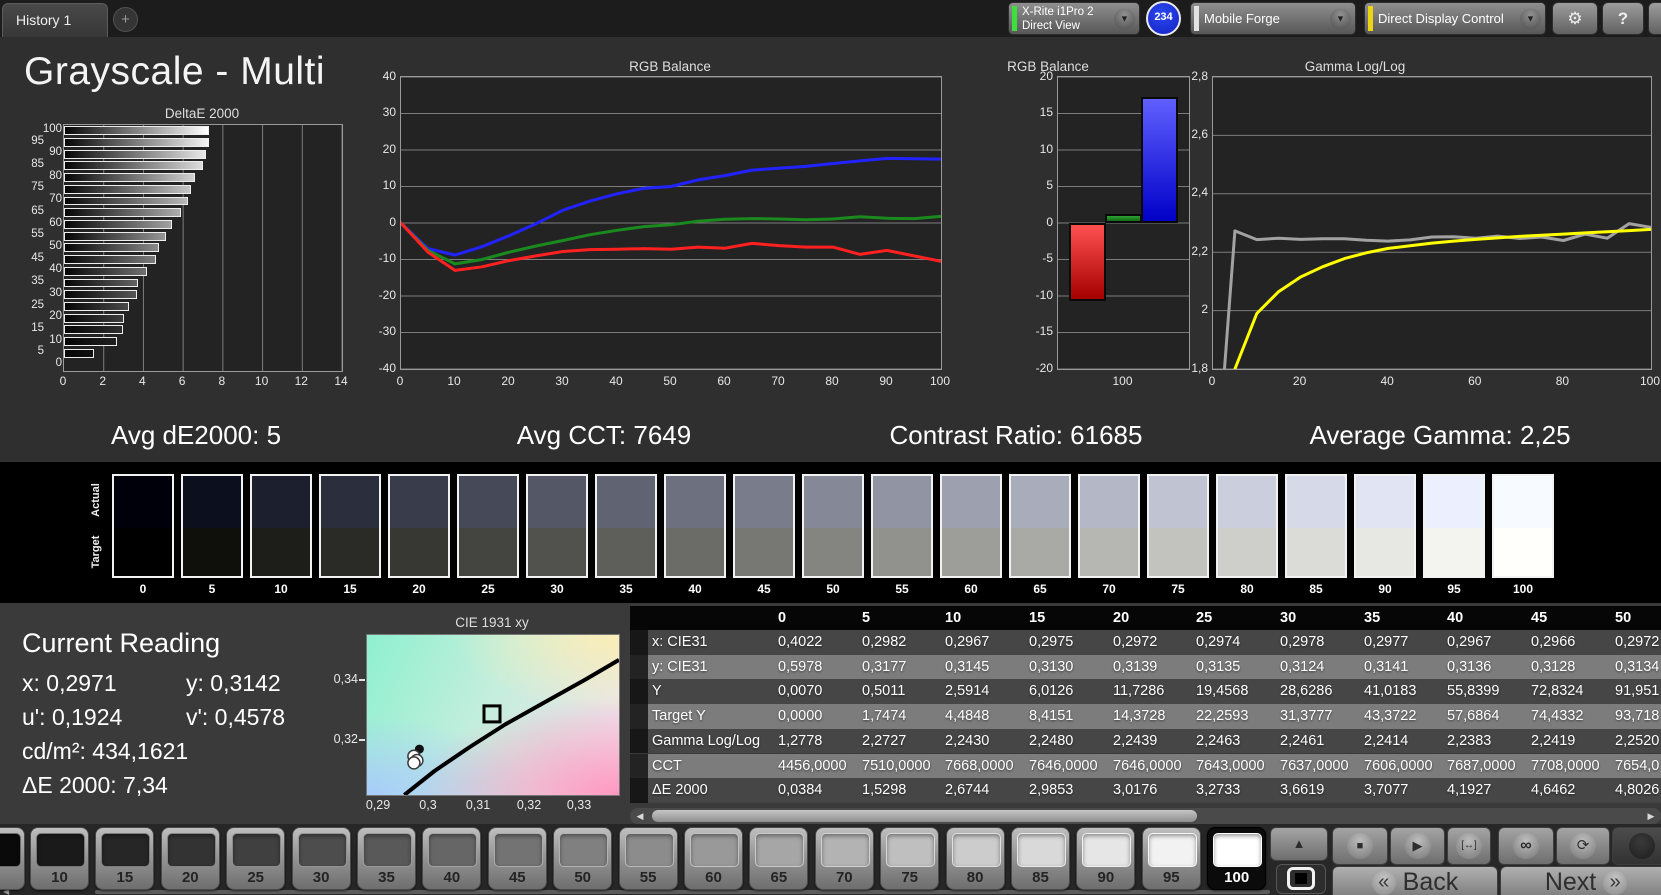 The image size is (1661, 895). I want to click on pattern-level-button: 10, so click(59, 858).